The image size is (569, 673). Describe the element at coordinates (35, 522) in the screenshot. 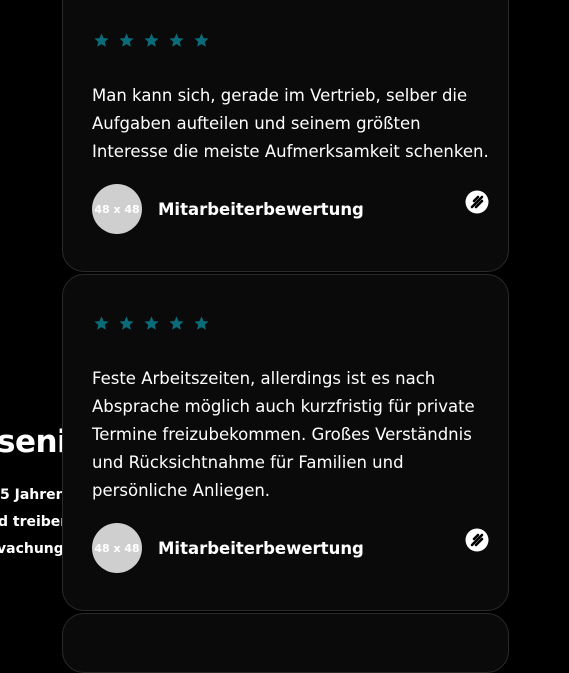

I see `section-text-line: d treiben` at that location.